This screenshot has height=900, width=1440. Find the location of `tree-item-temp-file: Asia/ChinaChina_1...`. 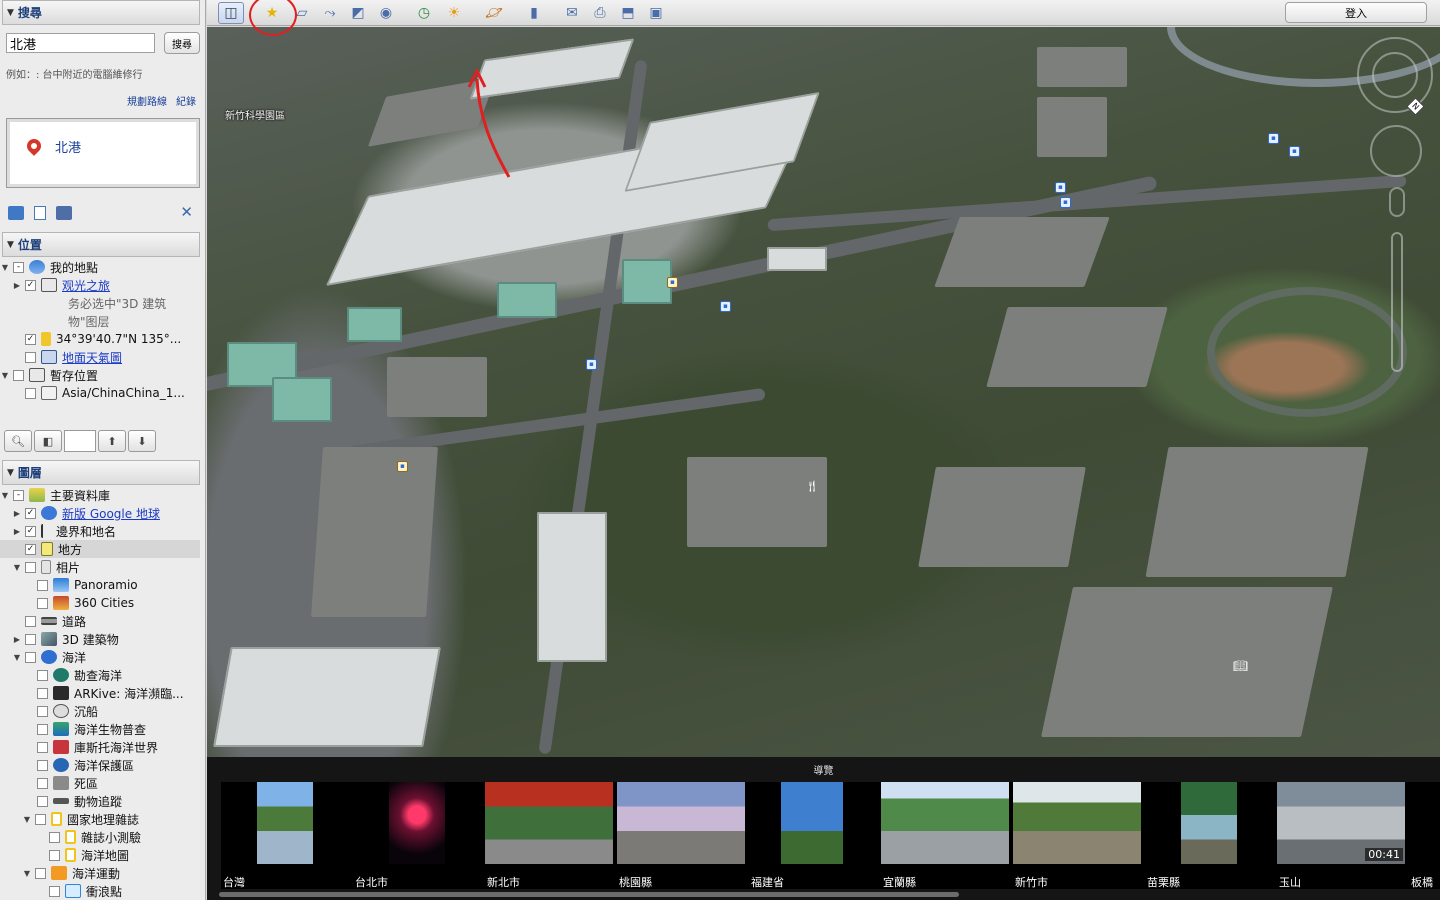

tree-item-temp-file: Asia/ChinaChina_1... is located at coordinates (100, 393).